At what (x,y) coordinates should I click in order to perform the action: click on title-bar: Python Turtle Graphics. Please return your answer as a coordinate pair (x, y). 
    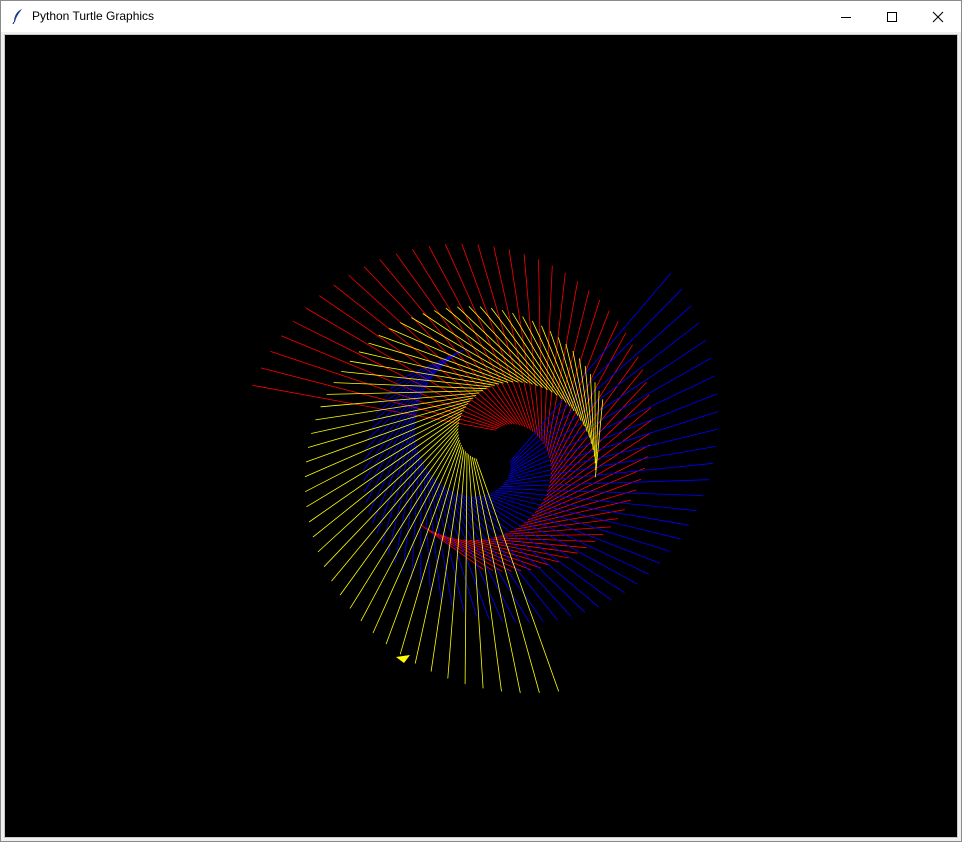
    Looking at the image, I should click on (481, 16).